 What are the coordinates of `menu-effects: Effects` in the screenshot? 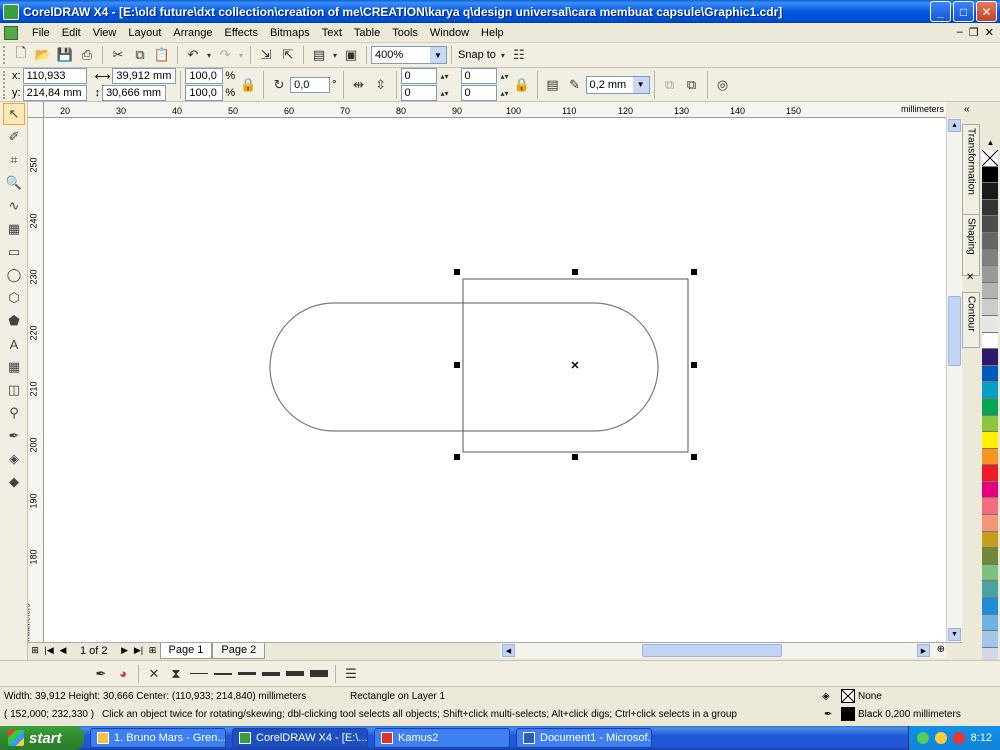 It's located at (241, 33).